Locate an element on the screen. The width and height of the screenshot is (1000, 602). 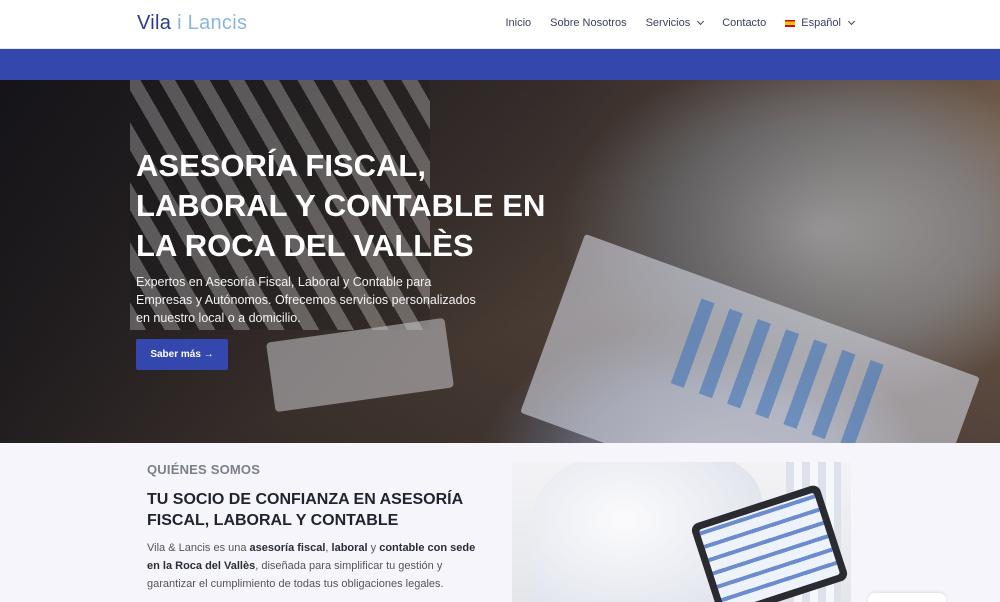
language-selector: Español is located at coordinates (820, 23).